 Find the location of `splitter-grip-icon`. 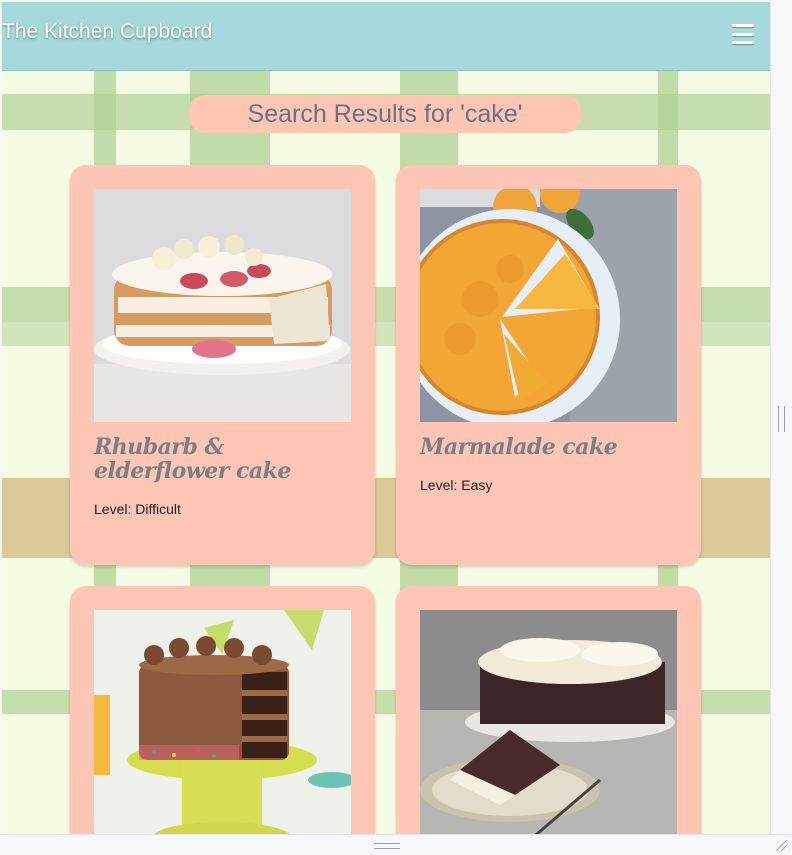

splitter-grip-icon is located at coordinates (781, 419).